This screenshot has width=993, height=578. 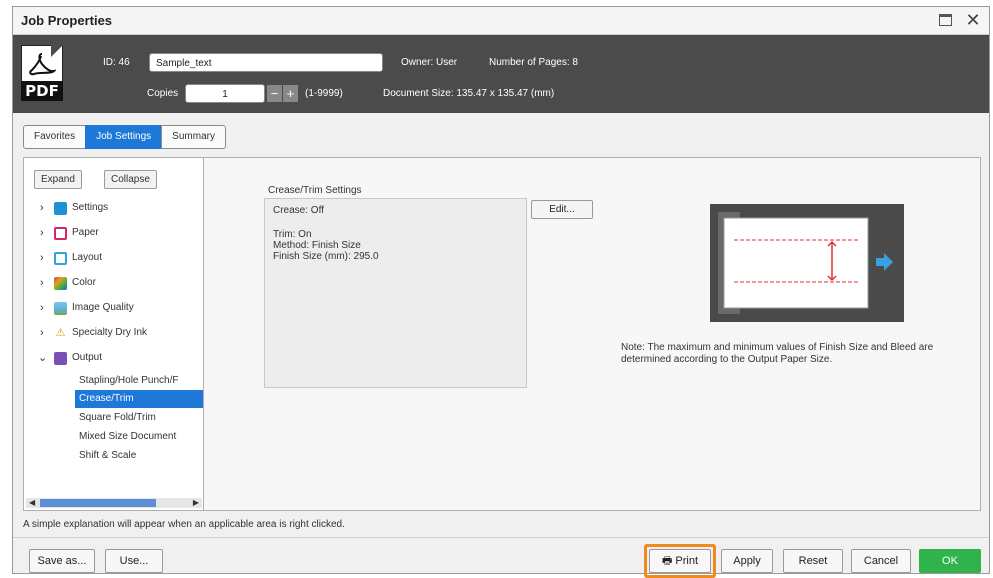 What do you see at coordinates (298, 210) in the screenshot?
I see `crease-value: Crease: Off` at bounding box center [298, 210].